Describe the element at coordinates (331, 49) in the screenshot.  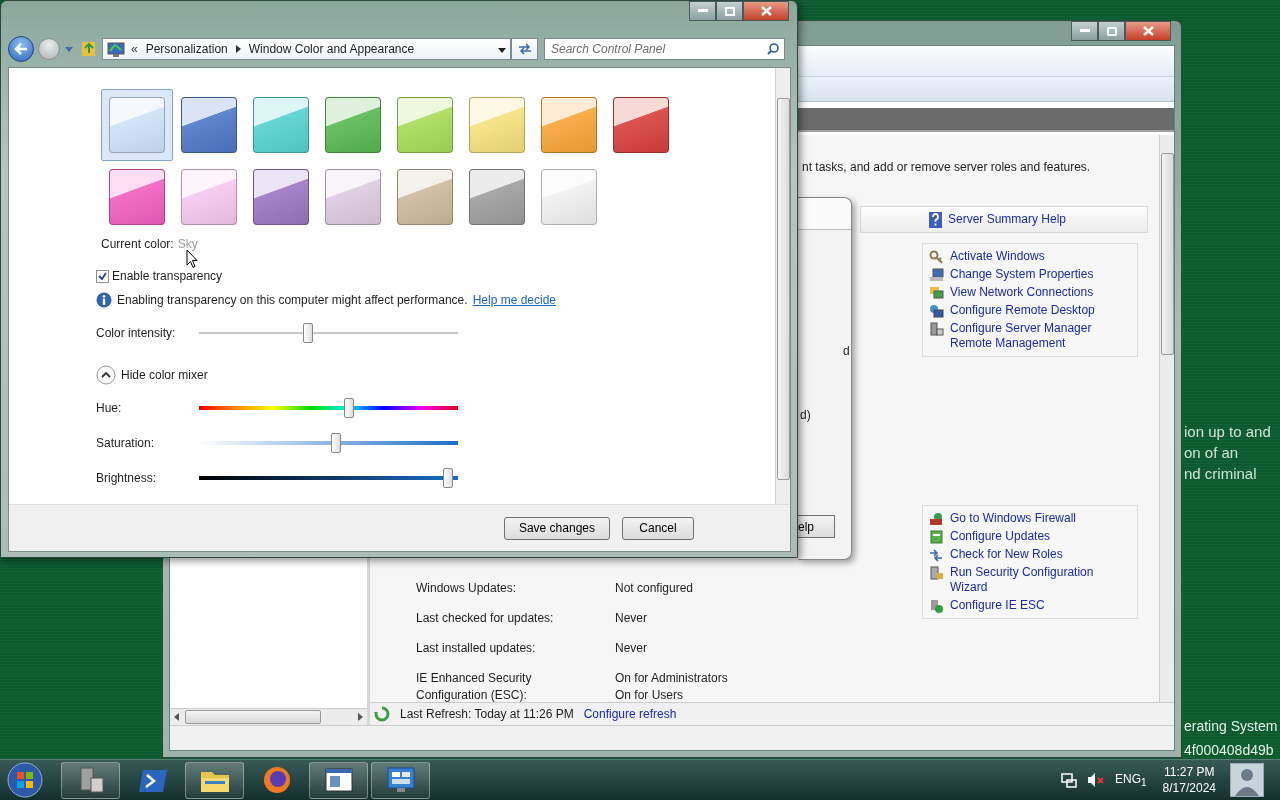
I see `breadcrumb-item: Window Color and Appearance` at that location.